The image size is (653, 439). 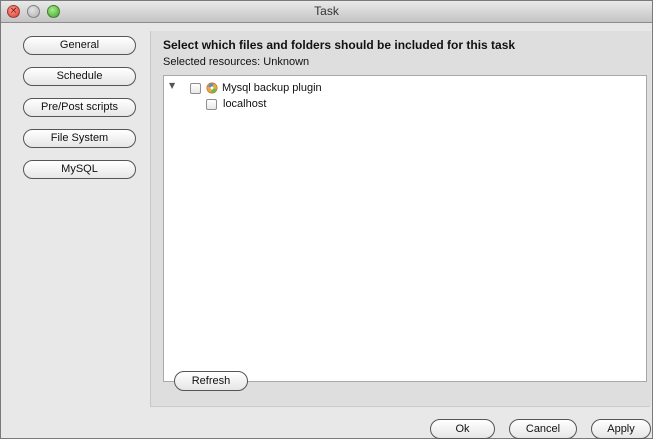 What do you see at coordinates (211, 381) in the screenshot?
I see `refresh-button: Refresh` at bounding box center [211, 381].